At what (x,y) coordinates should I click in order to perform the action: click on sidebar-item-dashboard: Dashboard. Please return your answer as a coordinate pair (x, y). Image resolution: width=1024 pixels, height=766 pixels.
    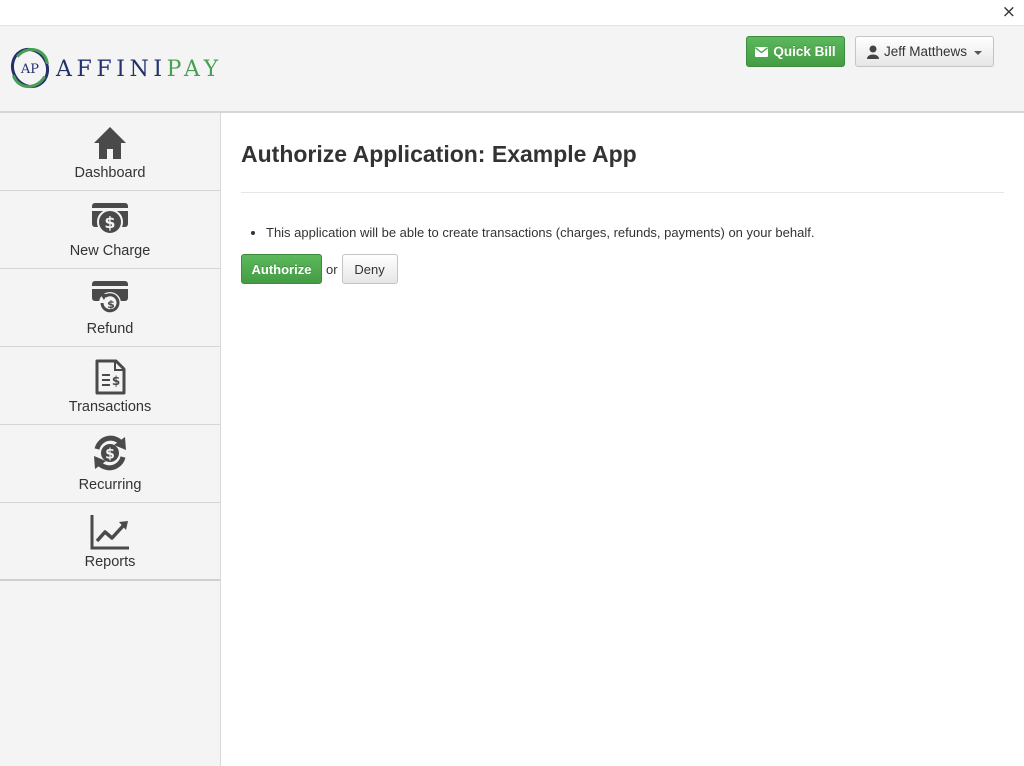
    Looking at the image, I should click on (110, 152).